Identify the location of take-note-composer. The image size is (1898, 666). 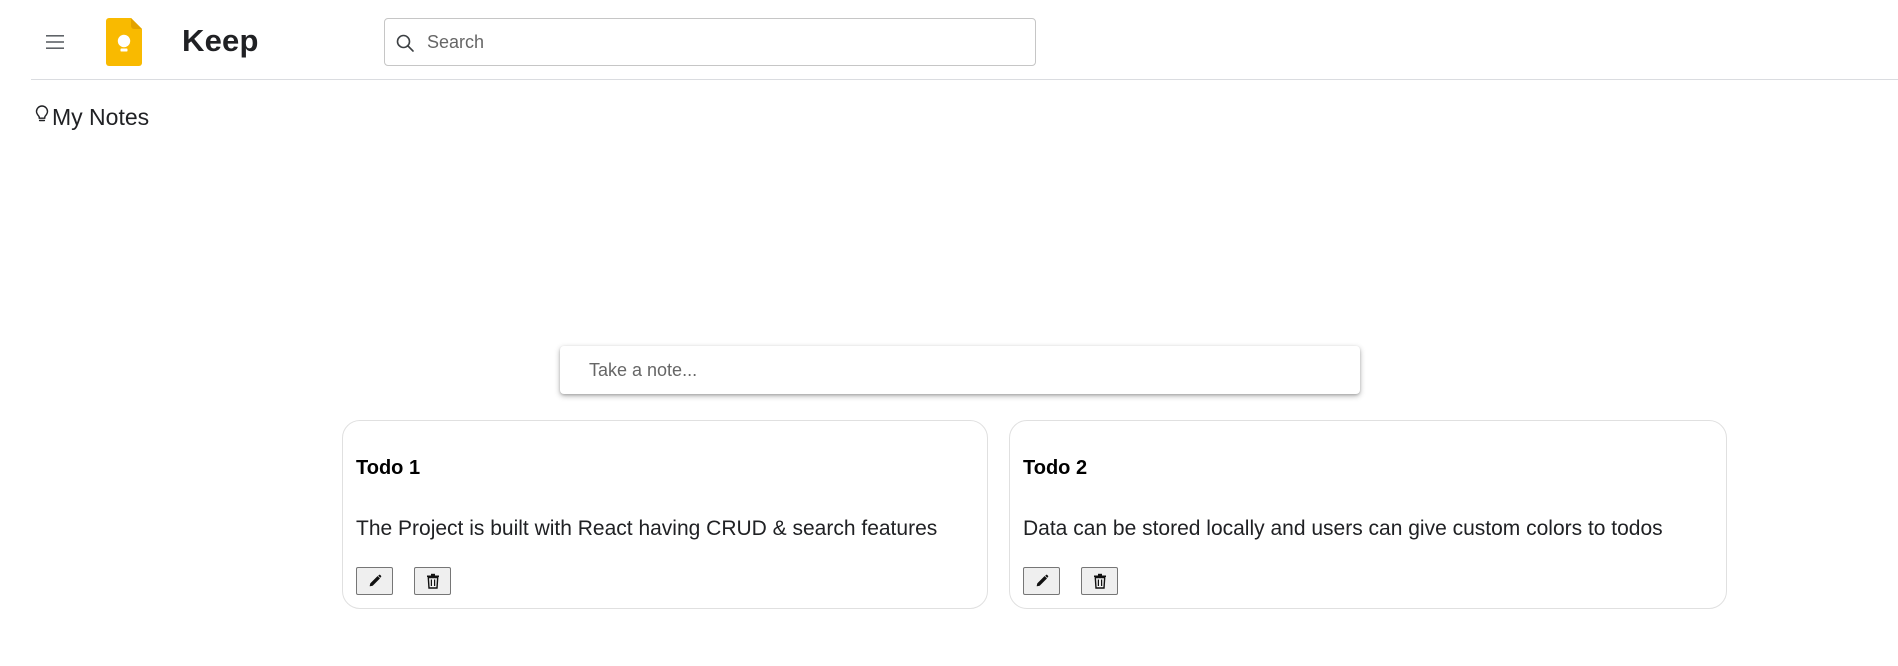
(960, 370).